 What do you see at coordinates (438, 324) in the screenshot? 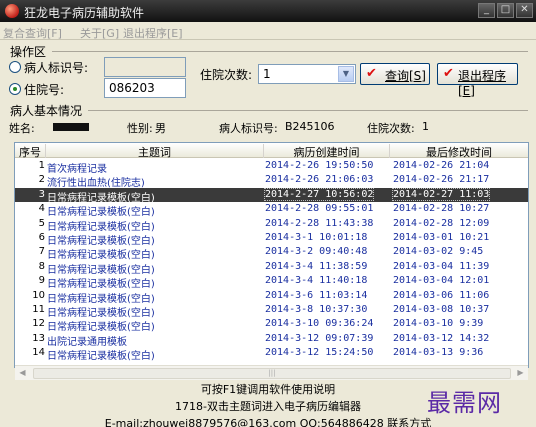
I see `row-modified: 2014-03-10 9:39` at bounding box center [438, 324].